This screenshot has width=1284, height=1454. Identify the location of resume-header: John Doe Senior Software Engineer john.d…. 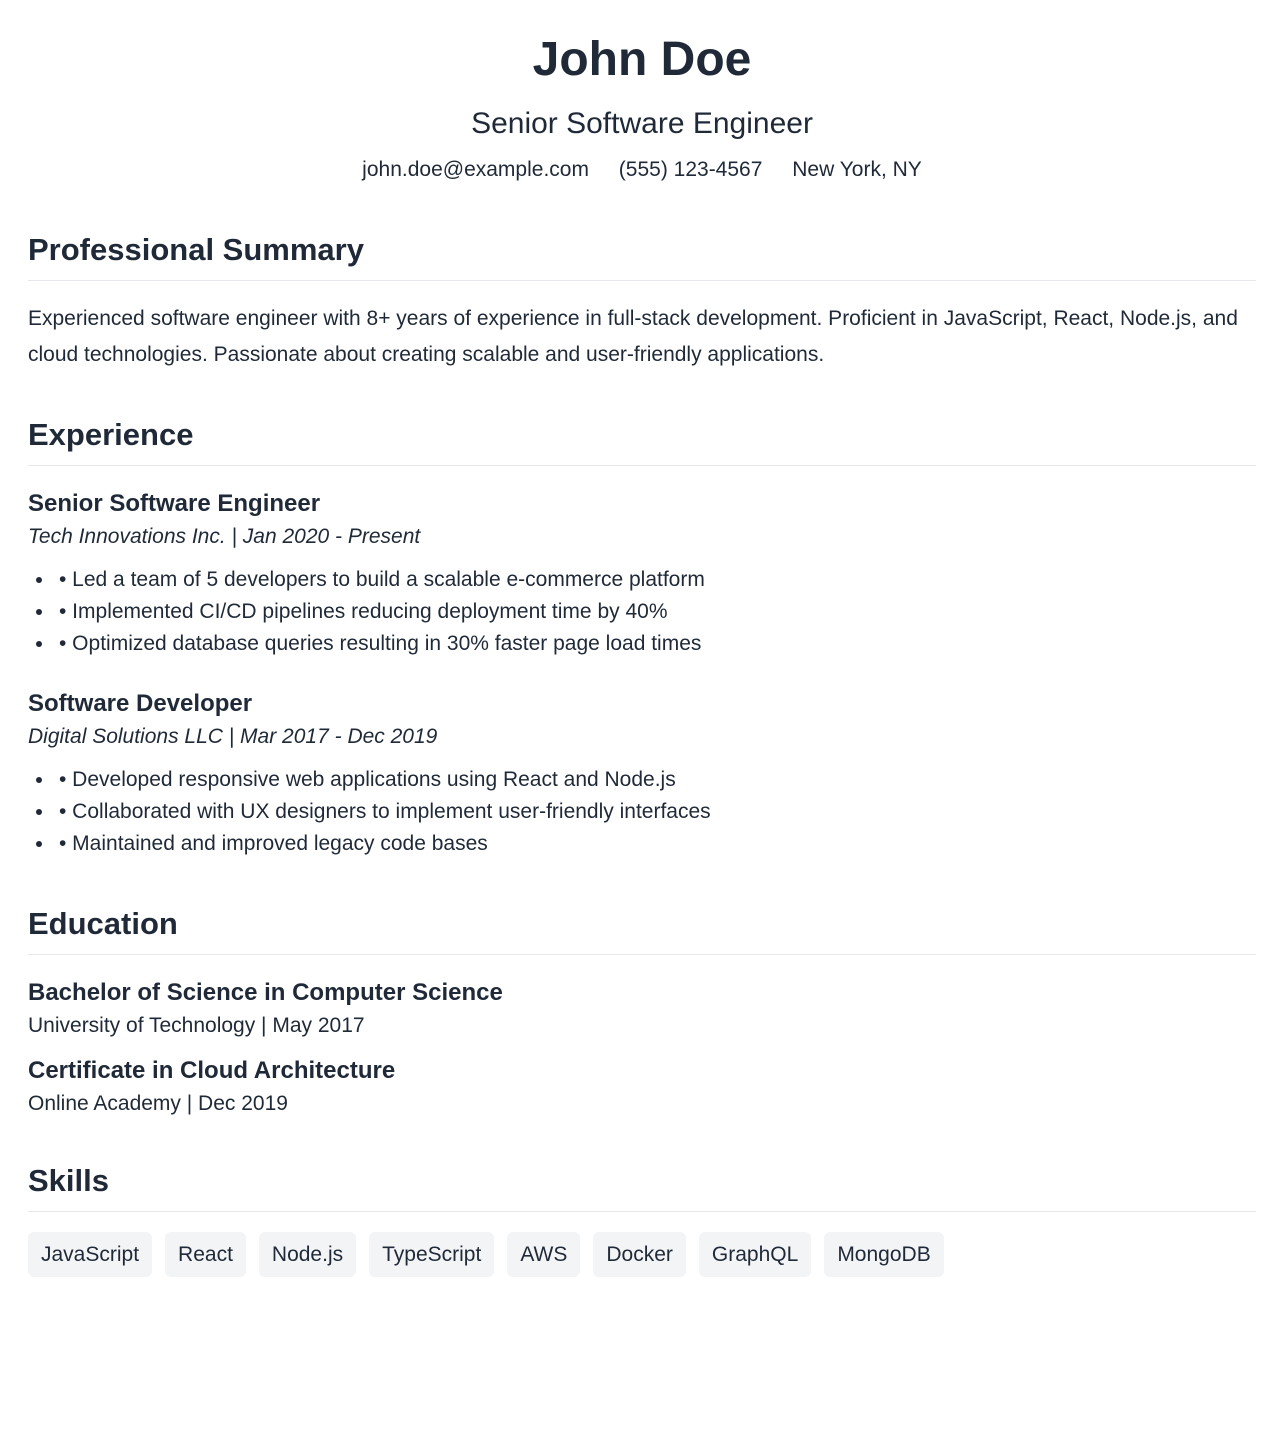
(642, 92).